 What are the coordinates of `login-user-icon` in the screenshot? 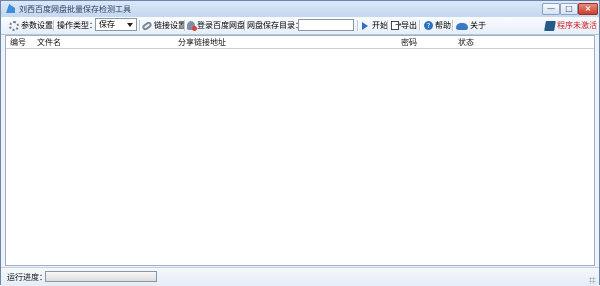 It's located at (192, 26).